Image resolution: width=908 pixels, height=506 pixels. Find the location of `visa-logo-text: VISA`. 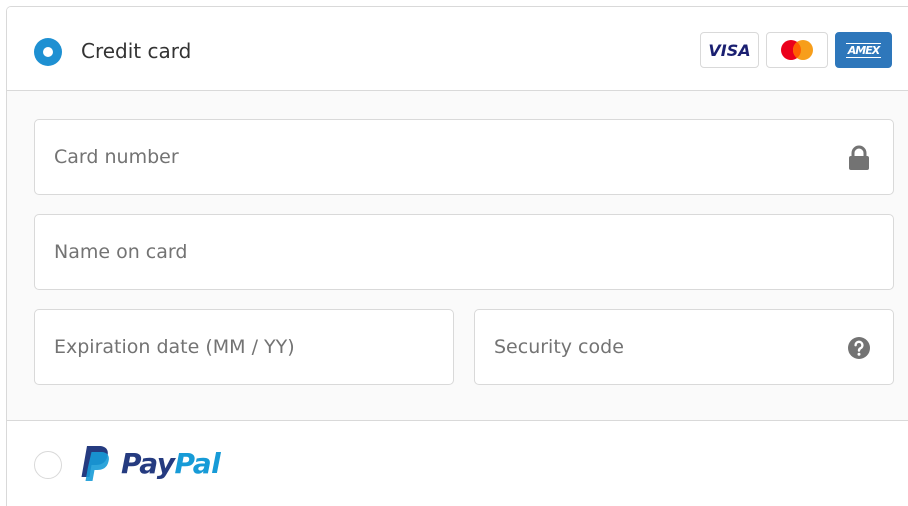

visa-logo-text: VISA is located at coordinates (729, 50).